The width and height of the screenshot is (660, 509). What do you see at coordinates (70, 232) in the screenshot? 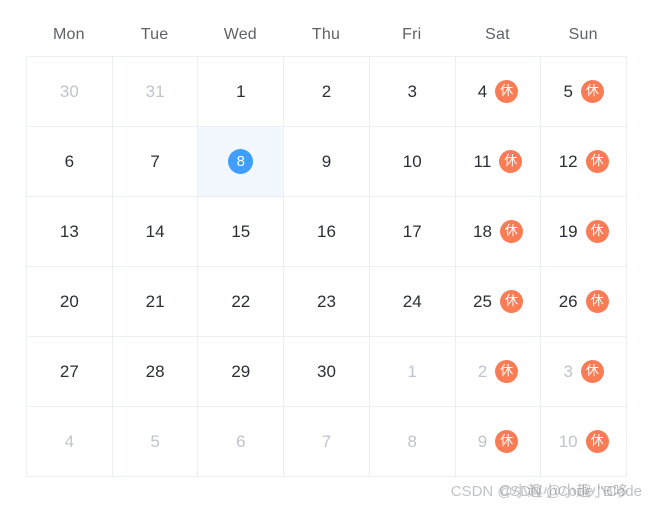
I see `calendar-day-cell: 13` at bounding box center [70, 232].